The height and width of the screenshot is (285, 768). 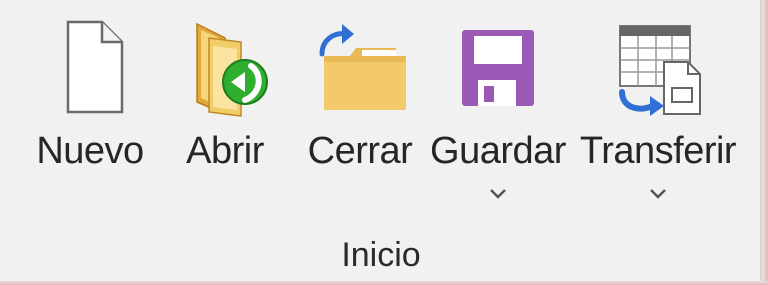 I want to click on close-folder-icon, so click(x=360, y=67).